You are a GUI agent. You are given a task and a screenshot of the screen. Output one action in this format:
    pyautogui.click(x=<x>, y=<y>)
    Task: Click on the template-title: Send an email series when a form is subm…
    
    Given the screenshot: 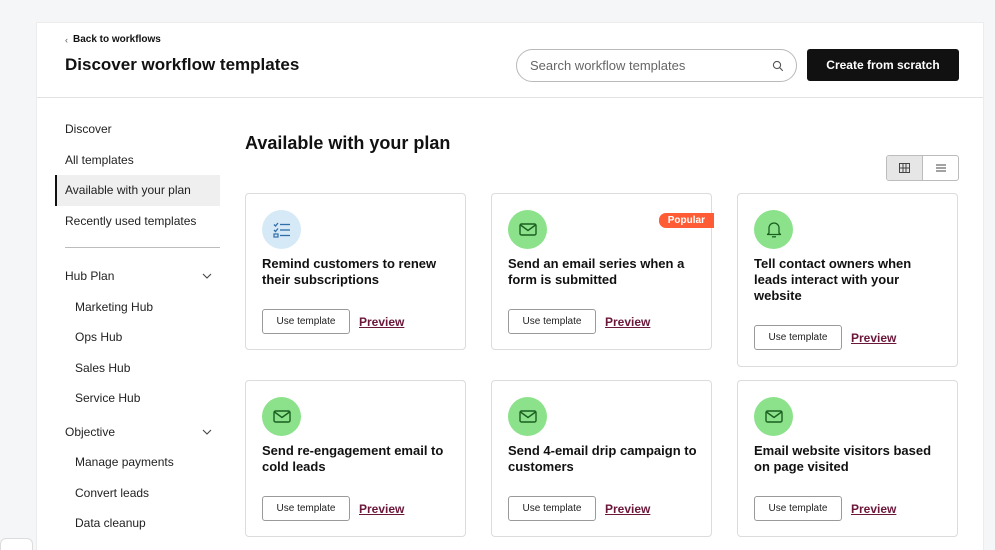 What is the action you would take?
    pyautogui.click(x=596, y=271)
    